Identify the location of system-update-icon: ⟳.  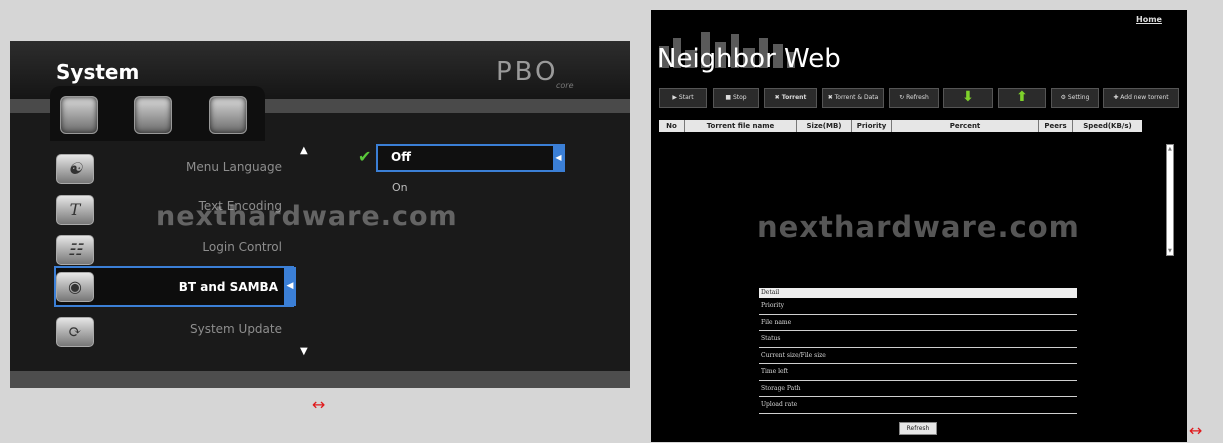
(75, 332).